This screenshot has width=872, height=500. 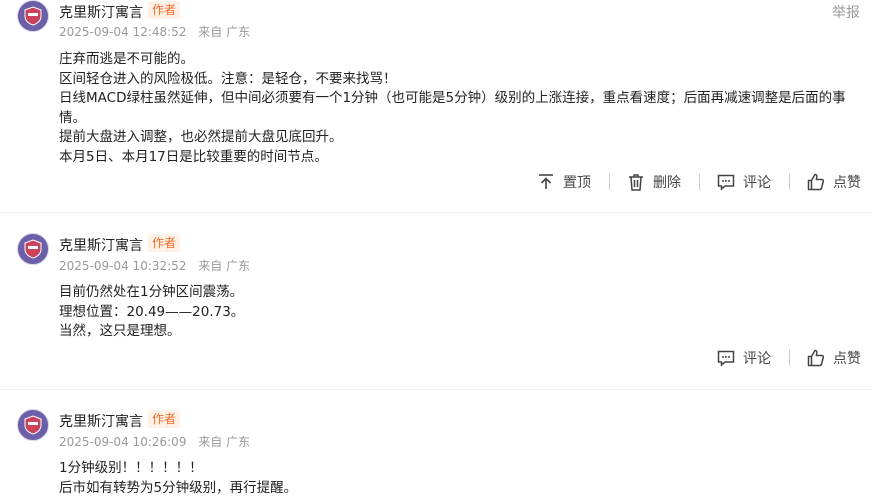 I want to click on content-line: 本月5日、本月17日是比较重要的时间节点。, so click(x=193, y=156).